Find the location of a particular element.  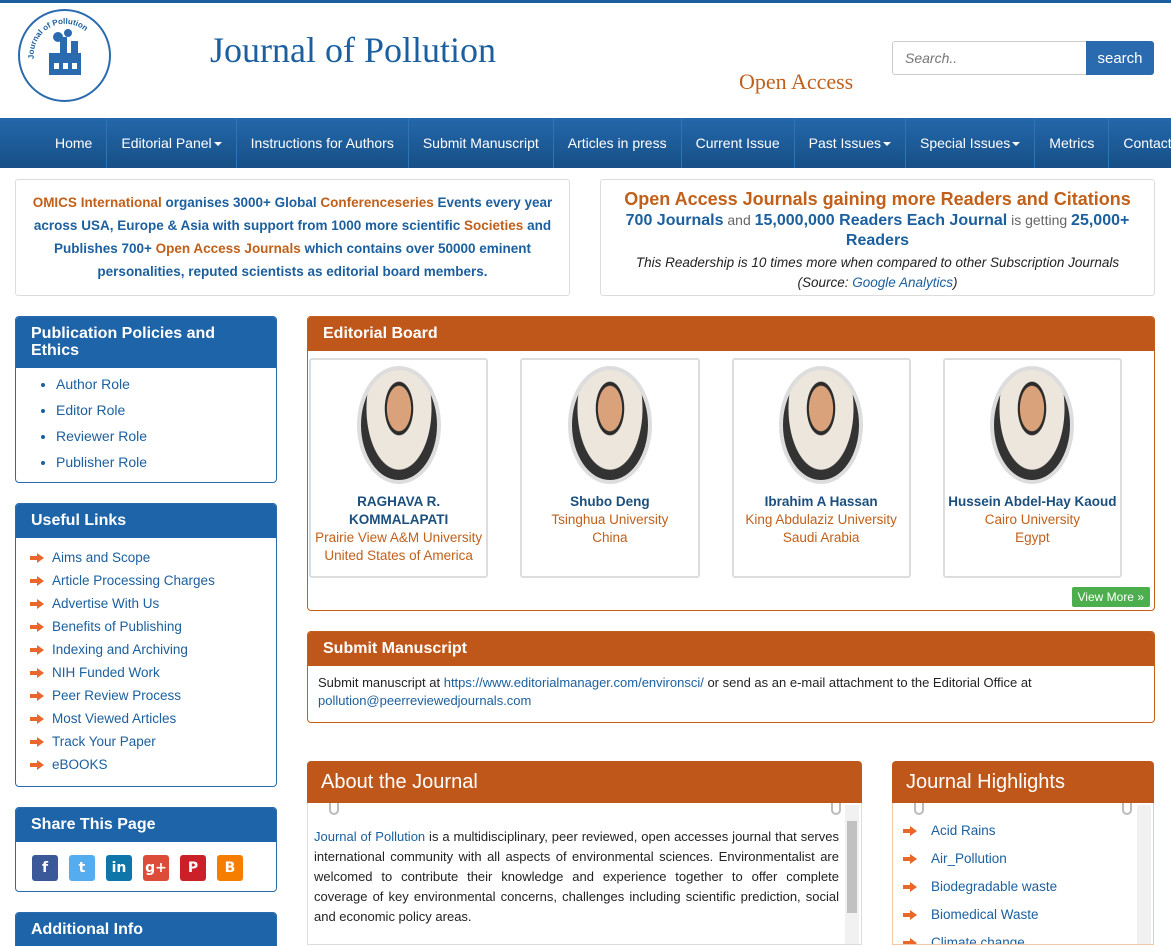

nav-current-issue: Current Issue is located at coordinates (738, 143).